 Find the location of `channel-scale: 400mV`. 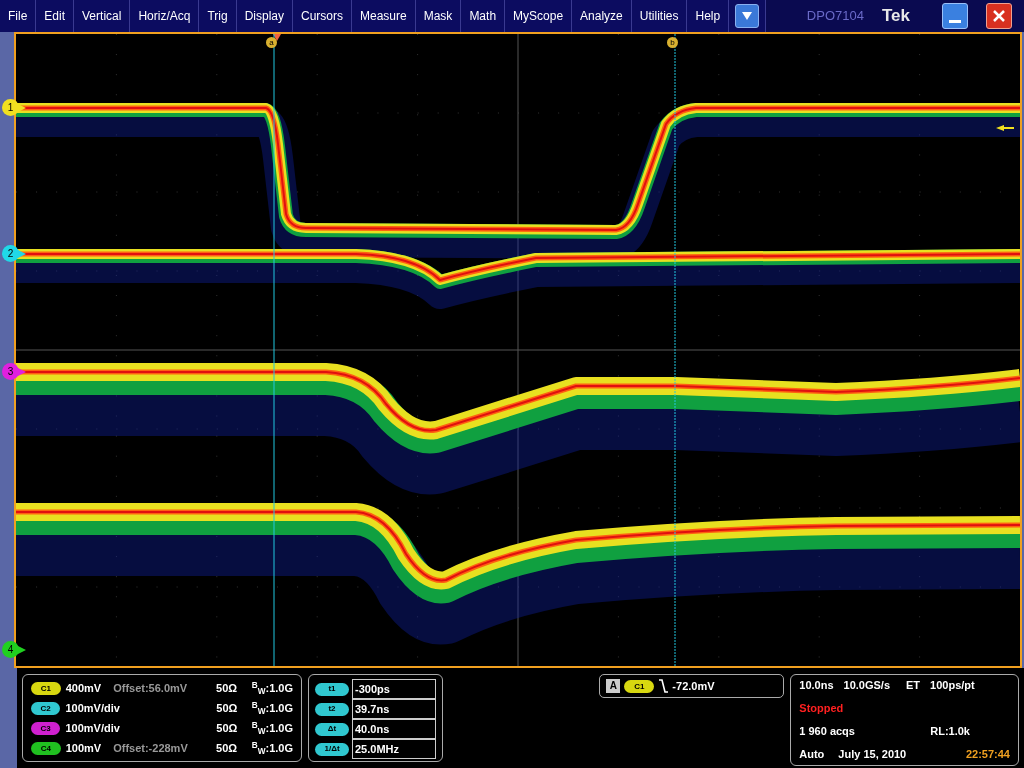

channel-scale: 400mV is located at coordinates (84, 688).